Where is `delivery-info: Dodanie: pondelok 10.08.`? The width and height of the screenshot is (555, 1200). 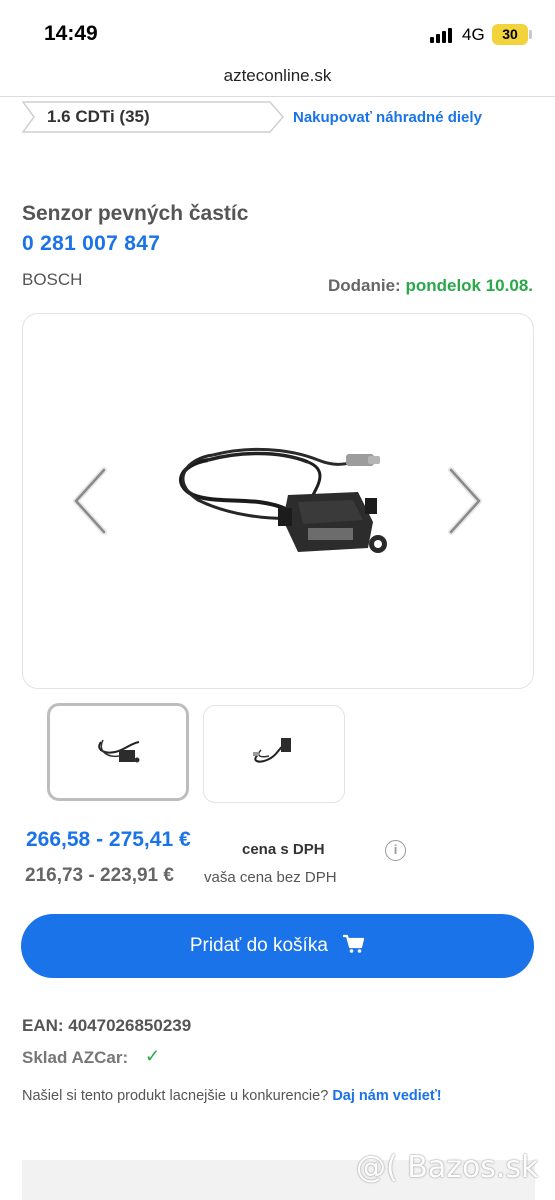
delivery-info: Dodanie: pondelok 10.08. is located at coordinates (430, 286).